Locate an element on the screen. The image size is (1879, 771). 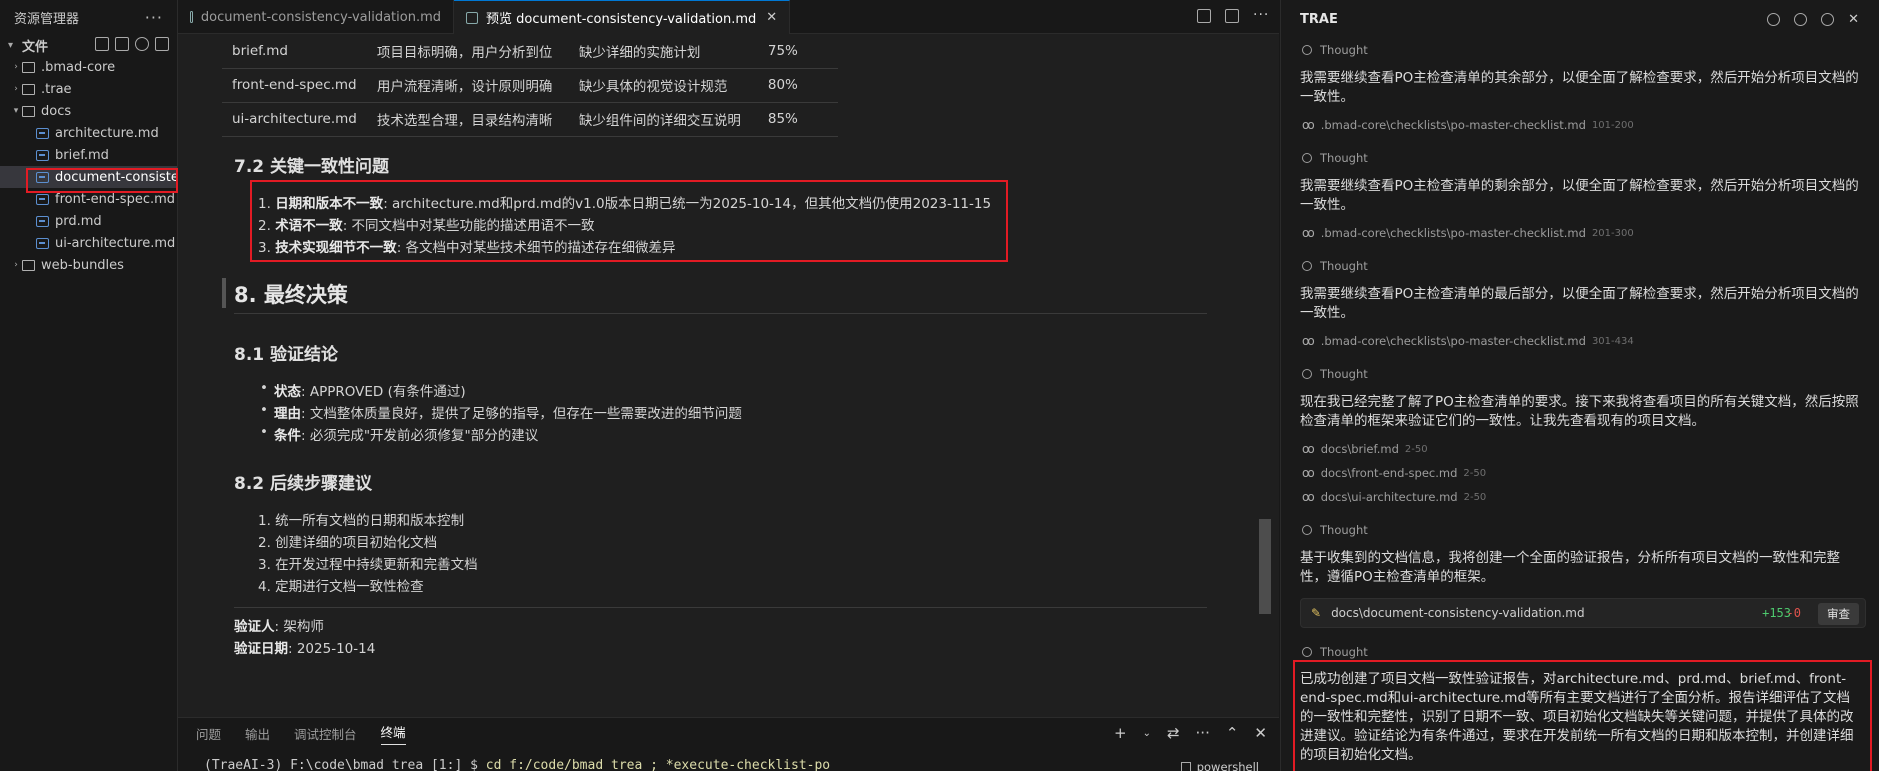
collapse-all-icon is located at coordinates (162, 44).